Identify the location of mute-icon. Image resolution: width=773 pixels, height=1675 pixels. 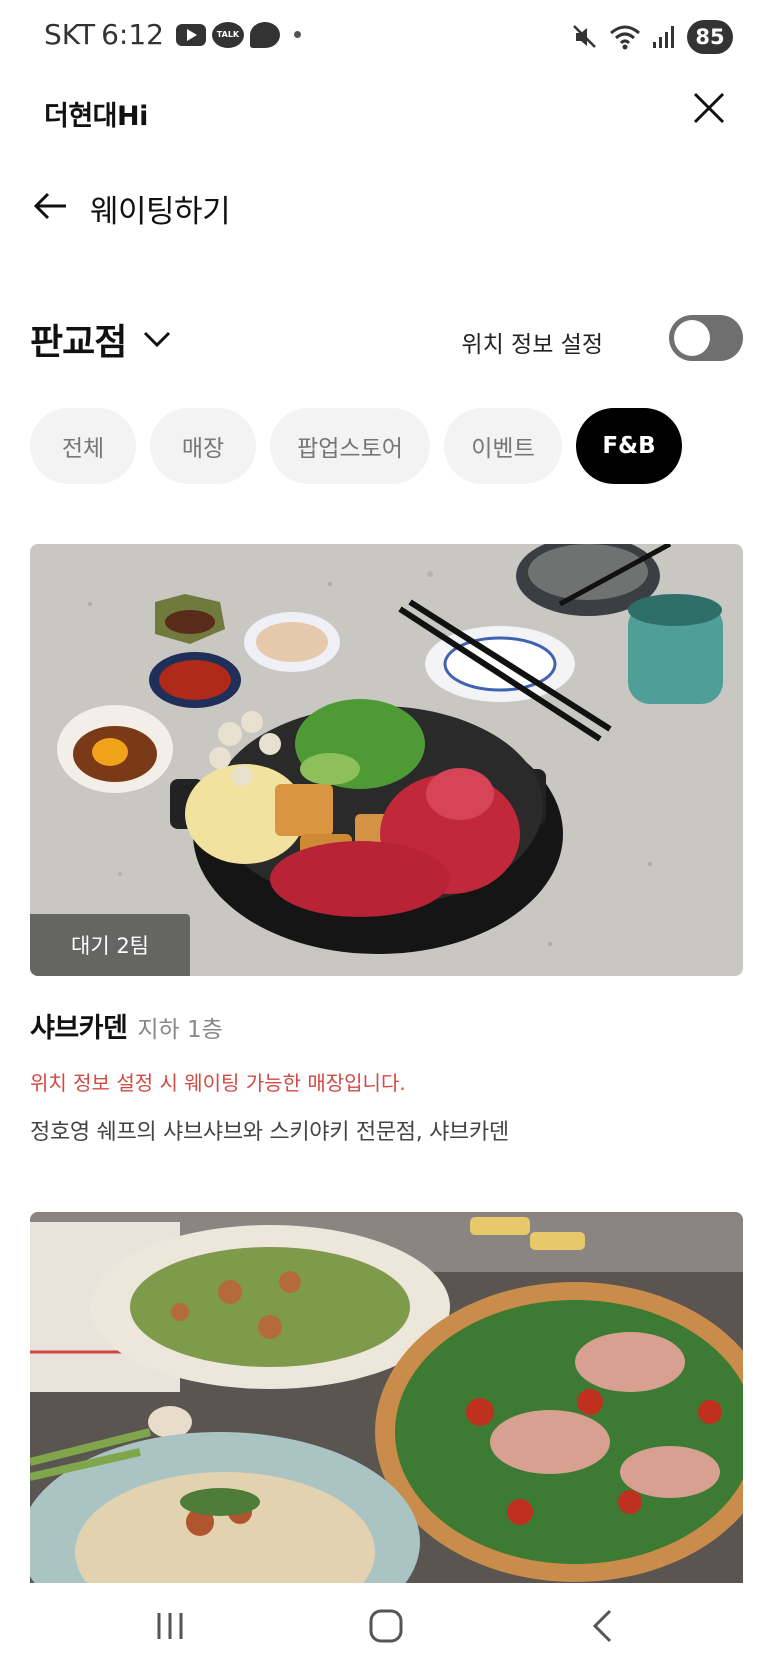
(585, 37).